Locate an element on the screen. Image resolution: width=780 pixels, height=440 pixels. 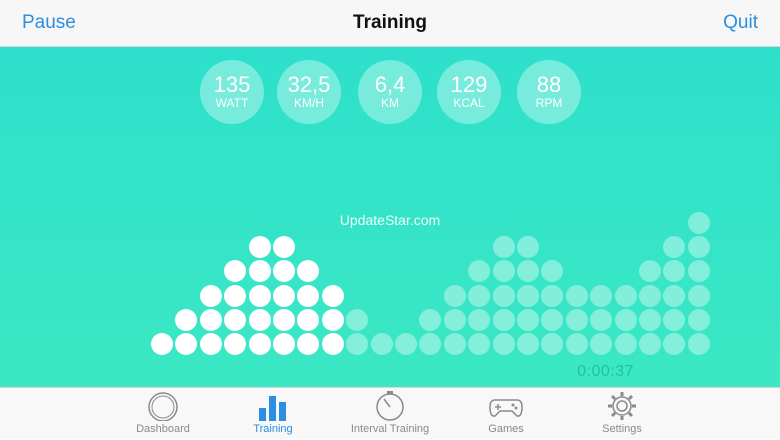
gear-icon is located at coordinates (622, 406).